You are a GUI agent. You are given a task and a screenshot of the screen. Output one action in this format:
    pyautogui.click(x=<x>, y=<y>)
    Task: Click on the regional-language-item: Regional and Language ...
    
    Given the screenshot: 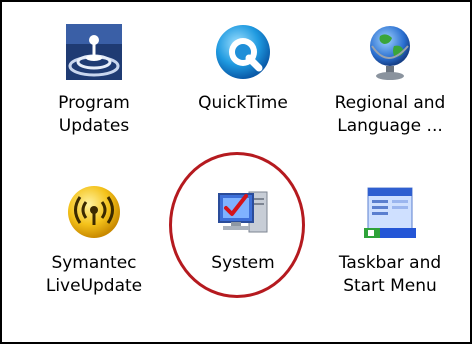 What is the action you would take?
    pyautogui.click(x=390, y=80)
    